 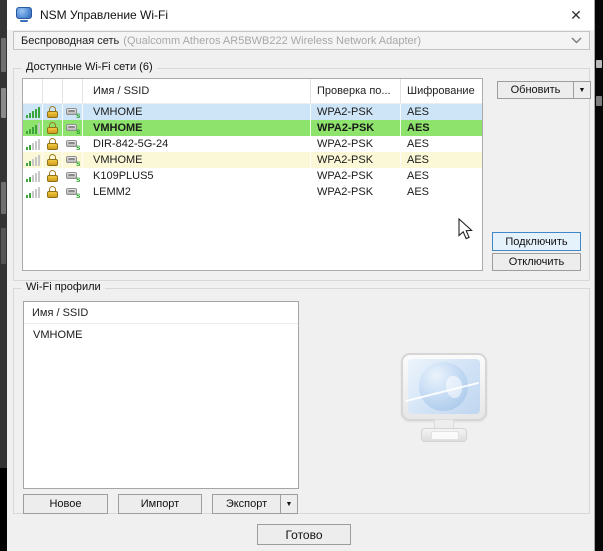 I want to click on profile-list-item: VMHOME, so click(x=161, y=335).